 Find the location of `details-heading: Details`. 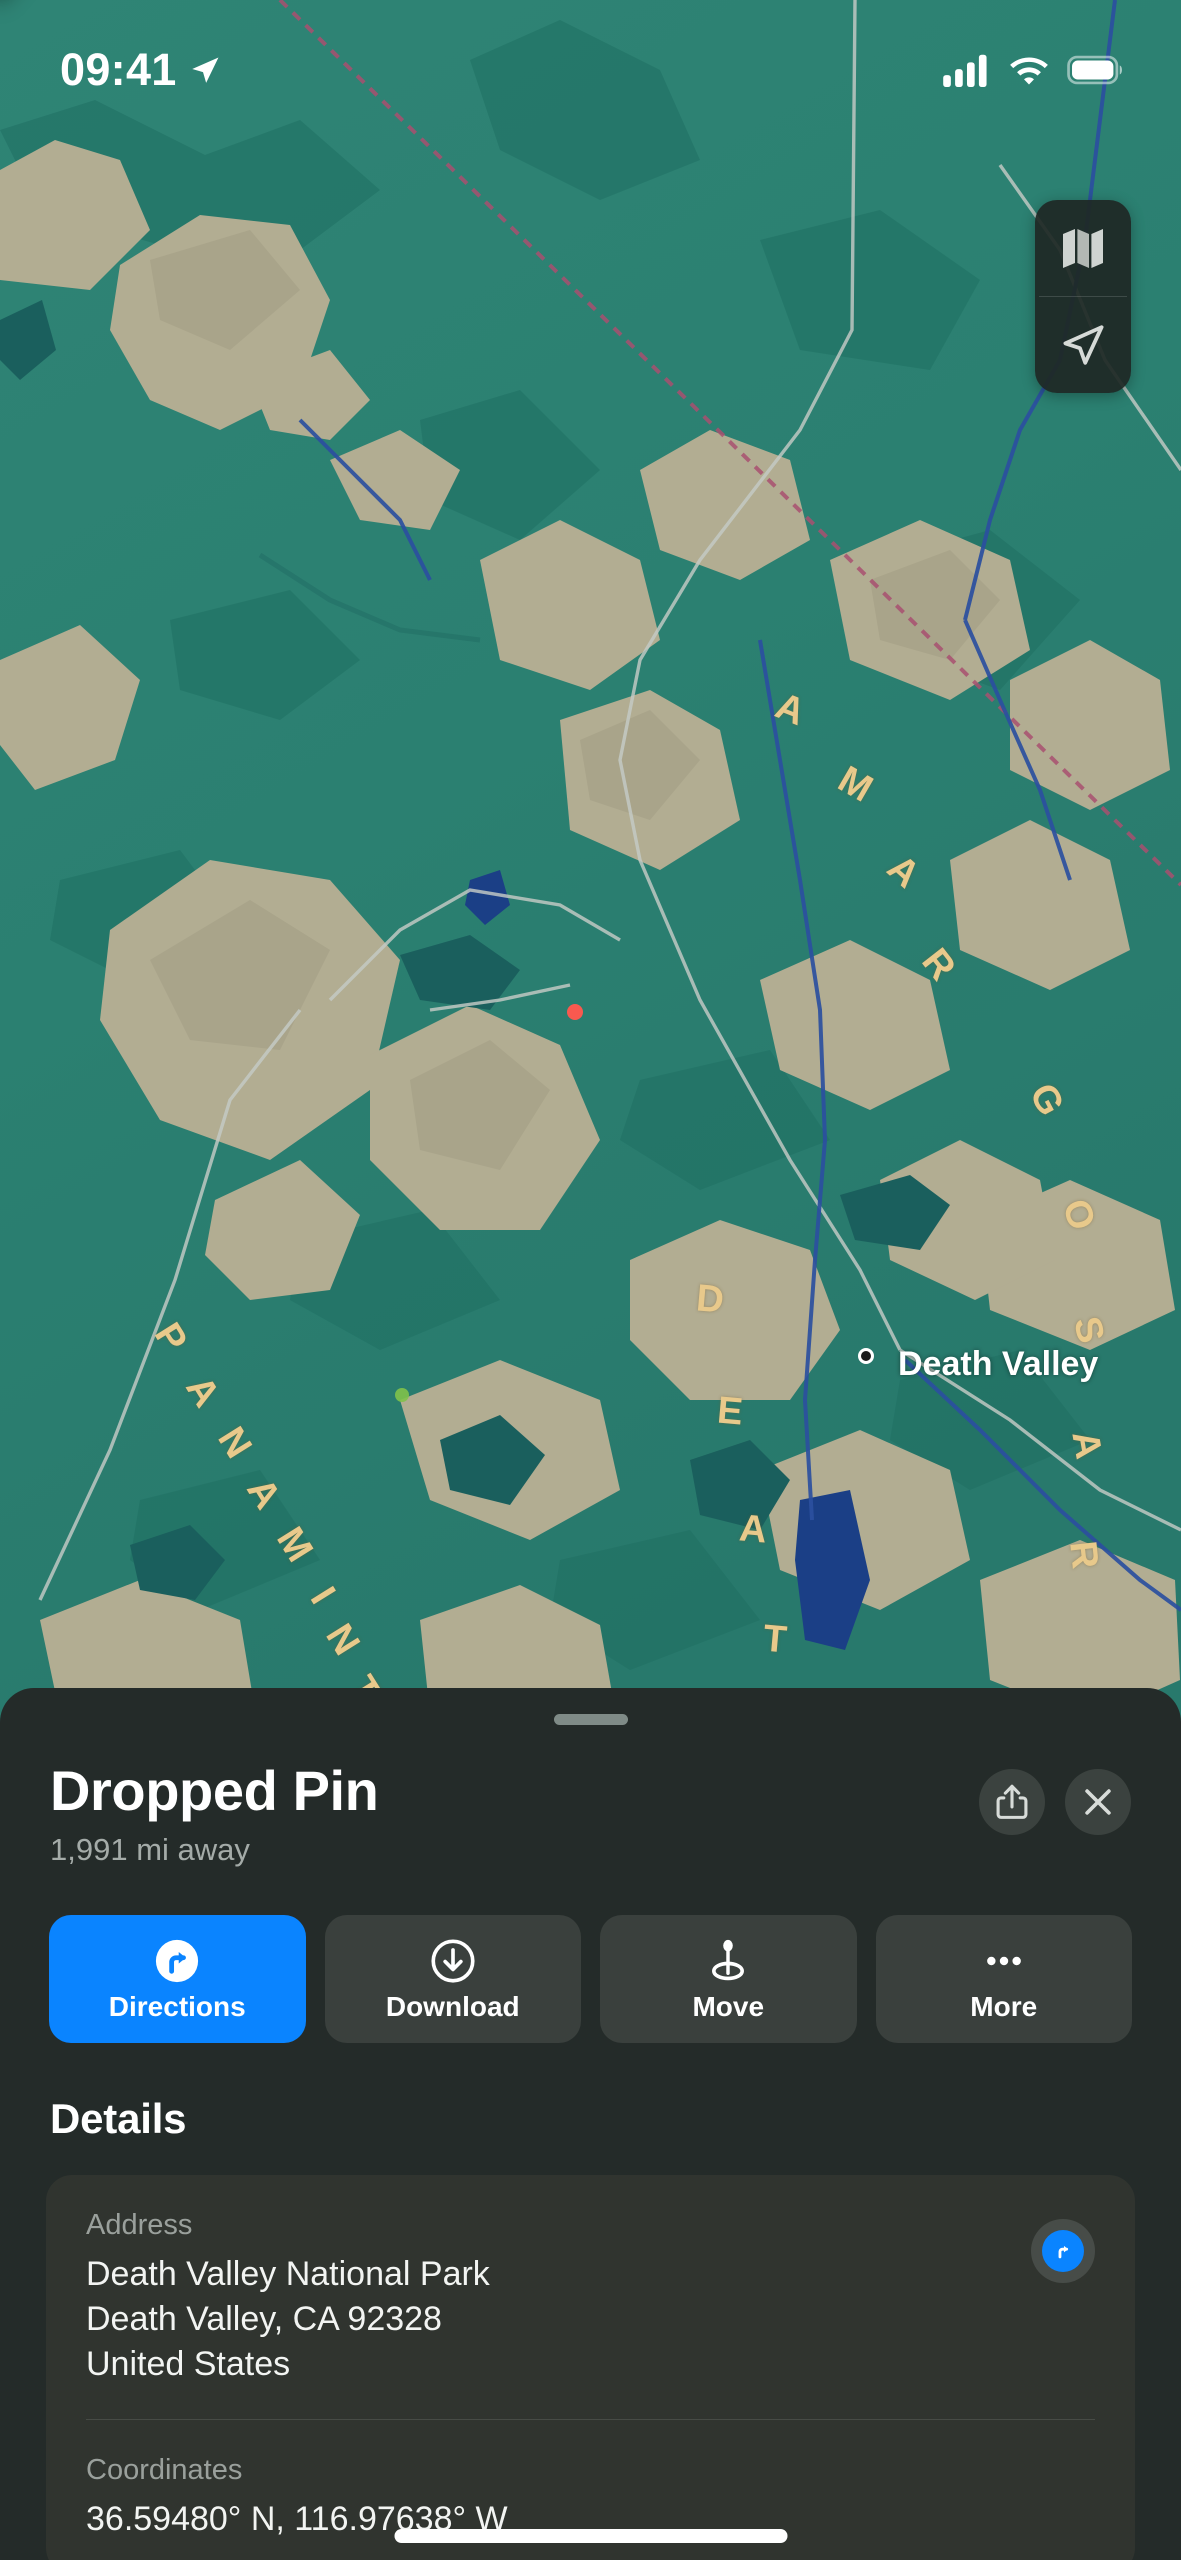

details-heading: Details is located at coordinates (118, 2119).